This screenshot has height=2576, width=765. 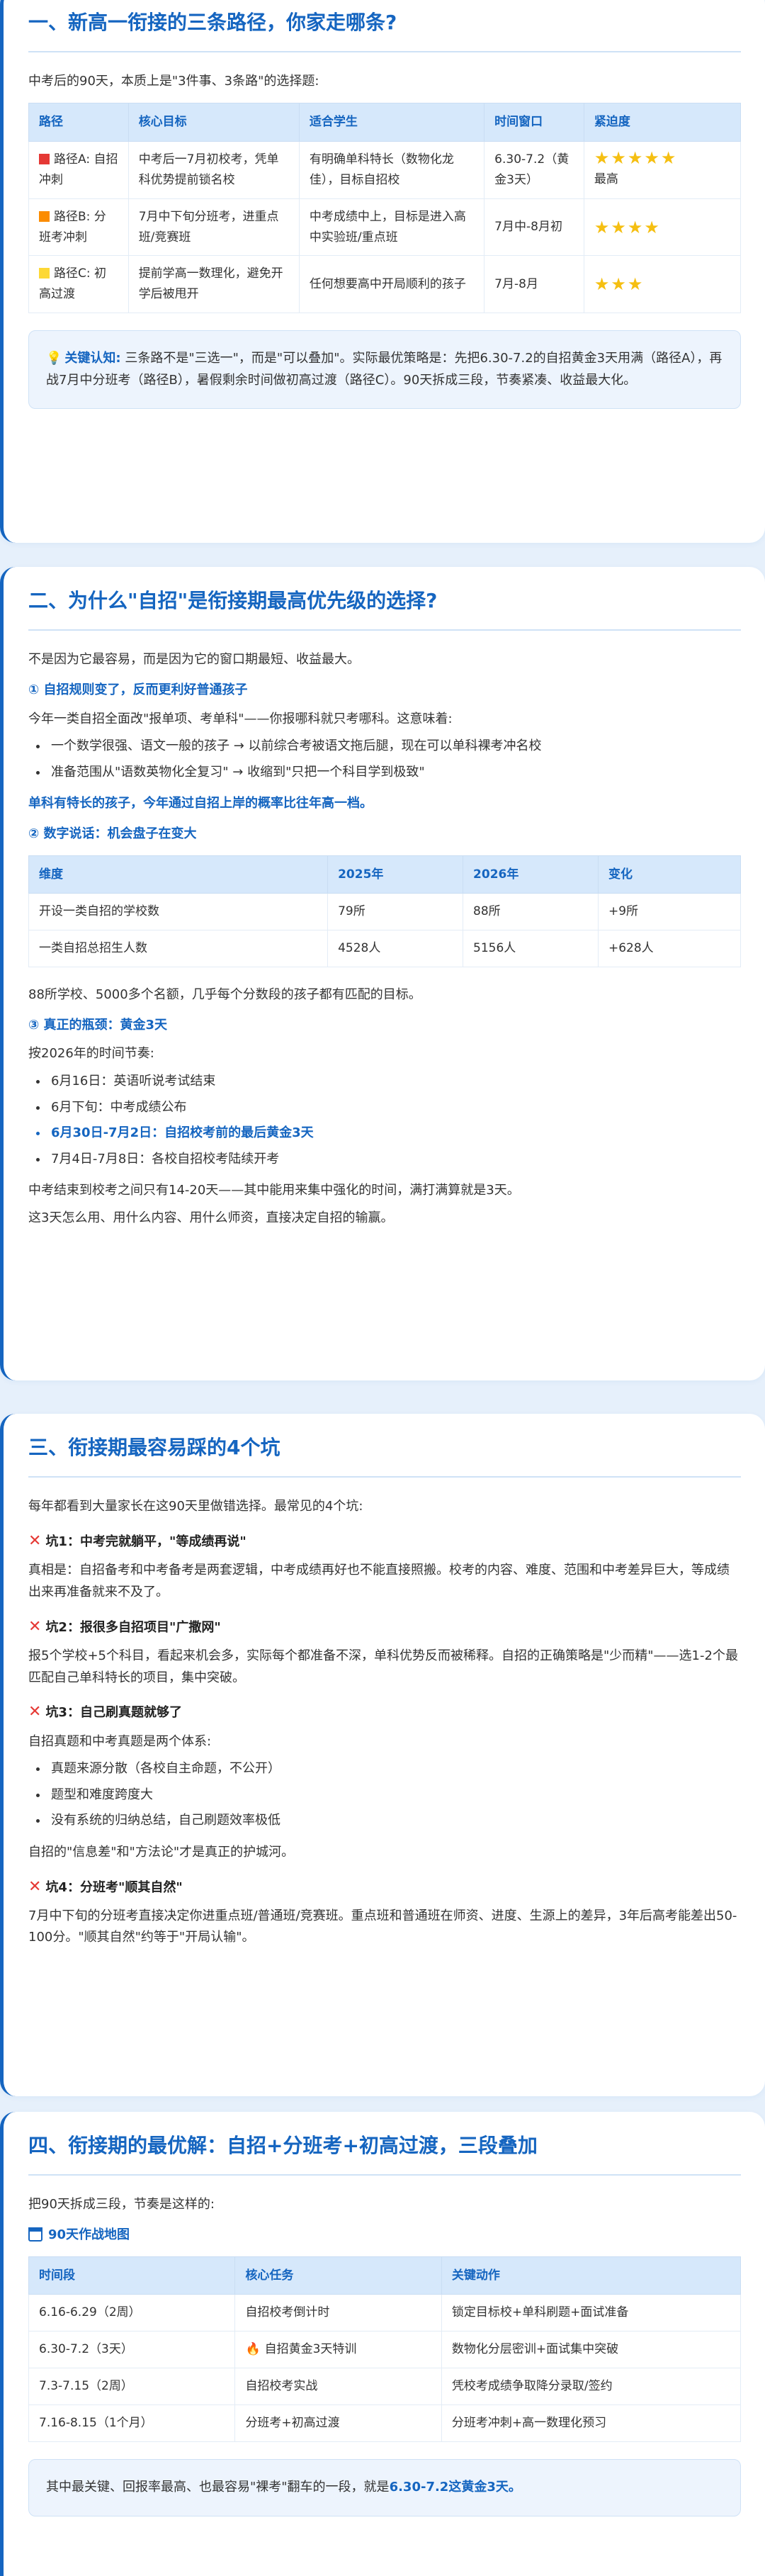 What do you see at coordinates (113, 833) in the screenshot?
I see `subheading-numbers: ② 数字说话：机会盘子在变大` at bounding box center [113, 833].